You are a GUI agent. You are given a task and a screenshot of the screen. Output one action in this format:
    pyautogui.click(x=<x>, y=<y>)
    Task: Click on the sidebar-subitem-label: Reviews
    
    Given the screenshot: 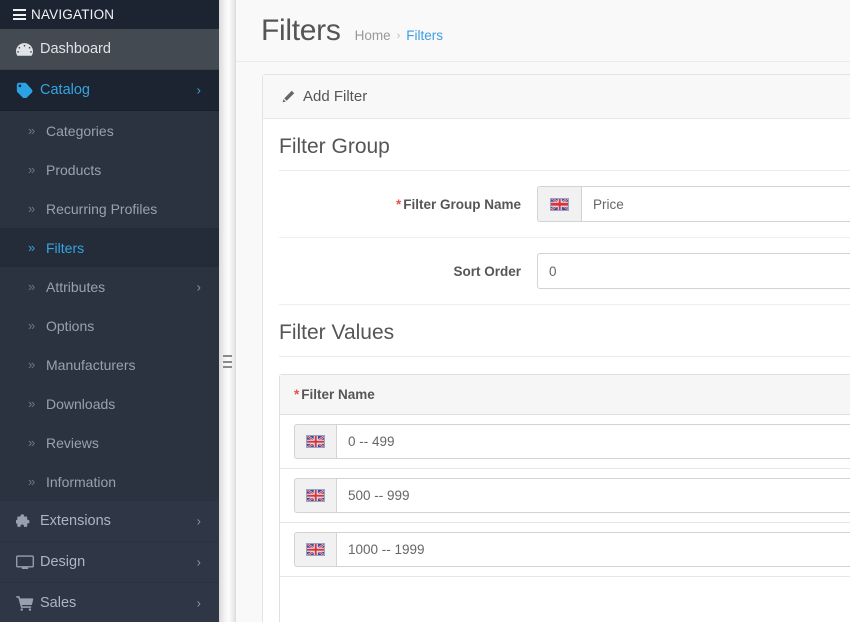 What is the action you would take?
    pyautogui.click(x=72, y=442)
    